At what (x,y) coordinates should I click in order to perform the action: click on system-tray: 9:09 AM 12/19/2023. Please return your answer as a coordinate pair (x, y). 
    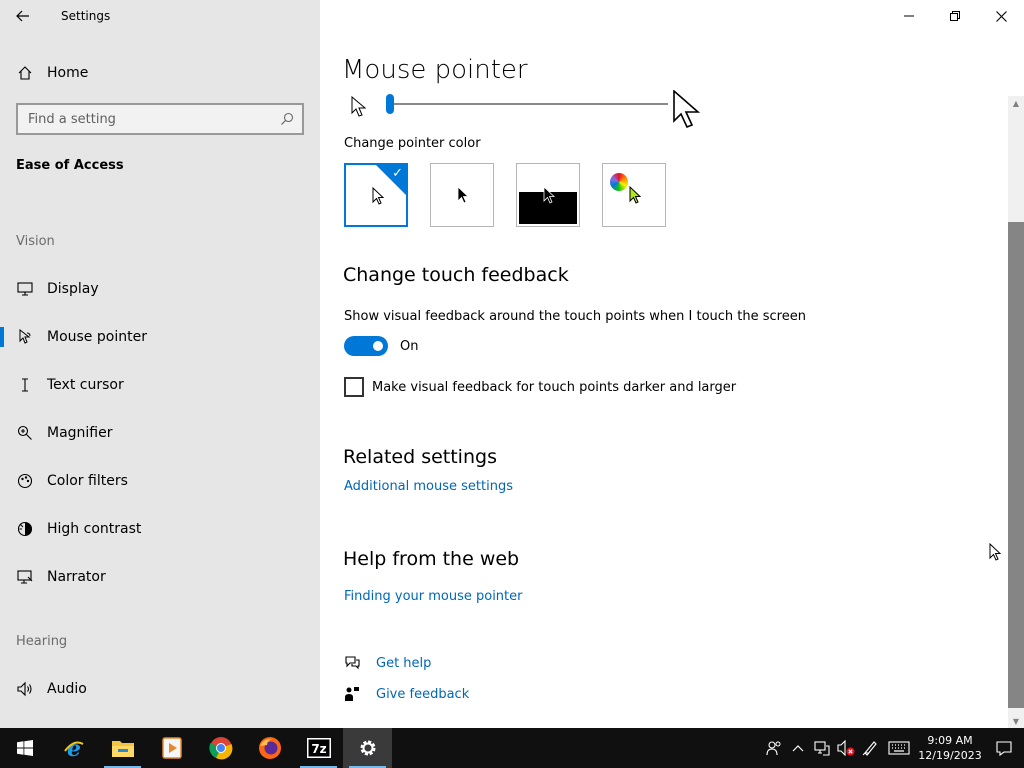
    Looking at the image, I should click on (893, 748).